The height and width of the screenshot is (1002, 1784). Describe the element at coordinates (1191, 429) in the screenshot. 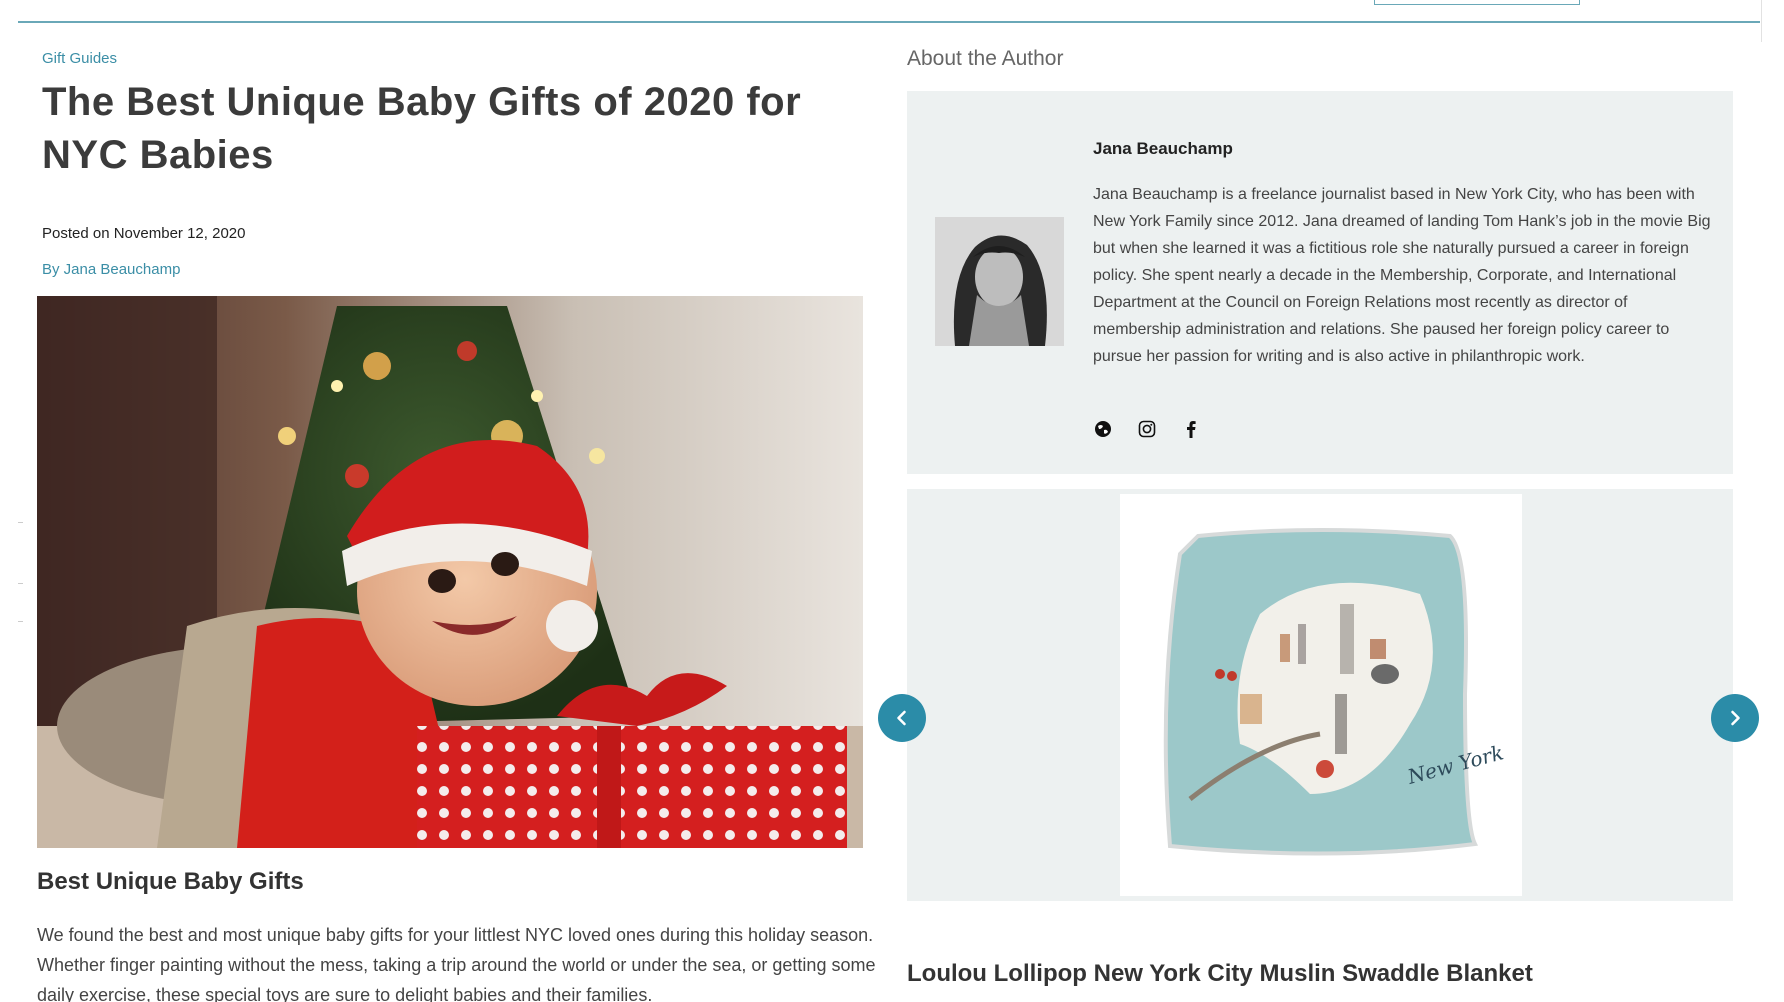

I see `facebook-icon` at that location.